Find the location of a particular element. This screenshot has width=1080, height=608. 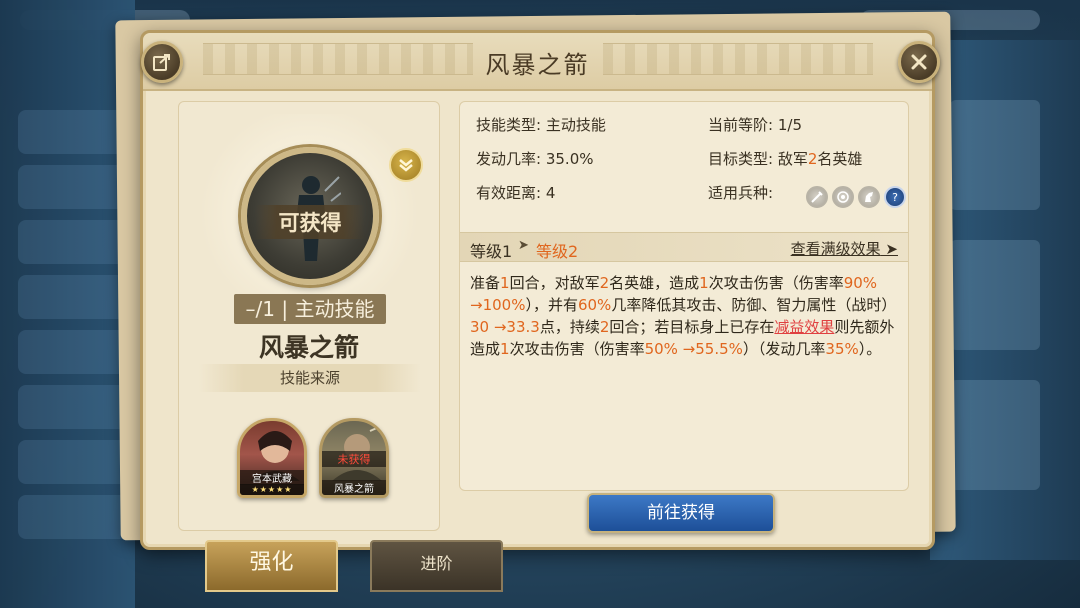

dialog-title: 风暴之箭 is located at coordinates (537, 65).